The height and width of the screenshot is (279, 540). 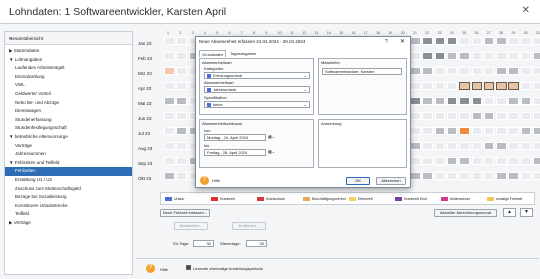 I want to click on dialog-help-label: Hilfe, so click(x=216, y=180).